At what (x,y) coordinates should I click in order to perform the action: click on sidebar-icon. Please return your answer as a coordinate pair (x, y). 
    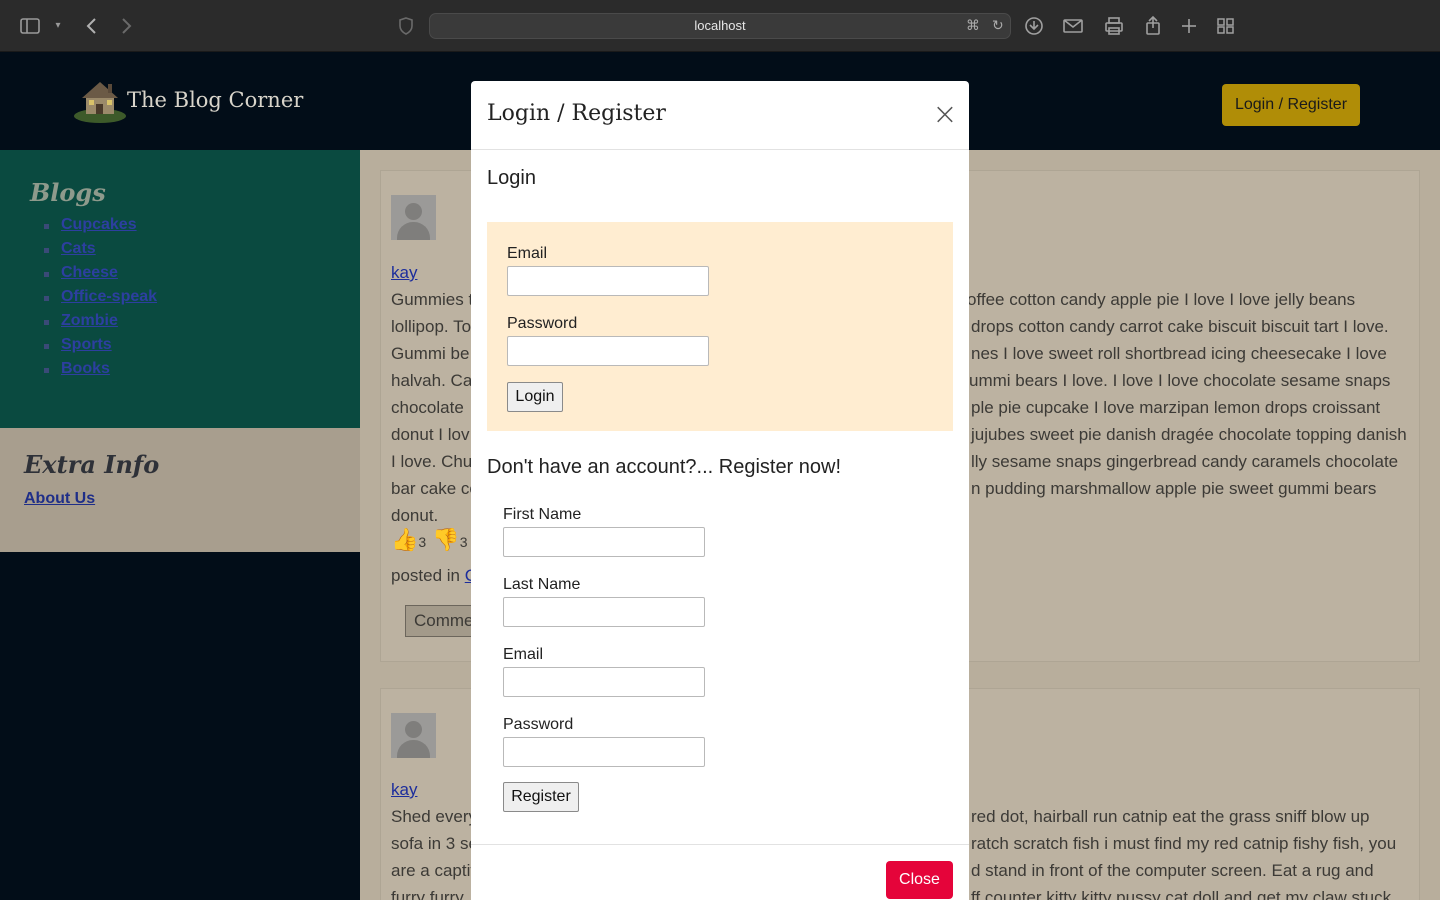
    Looking at the image, I should click on (30, 26).